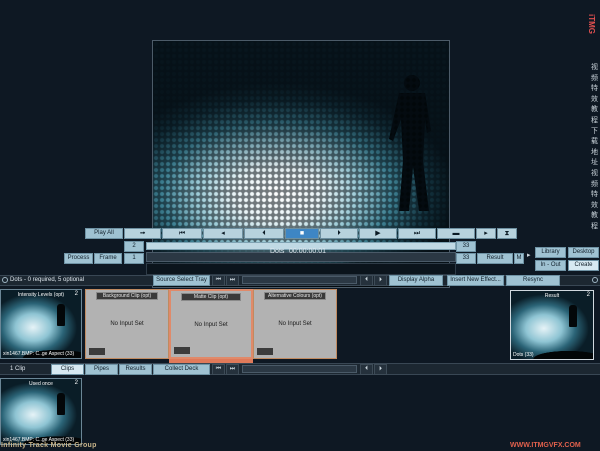  Describe the element at coordinates (299, 369) in the screenshot. I see `bin-scrollbar` at that location.